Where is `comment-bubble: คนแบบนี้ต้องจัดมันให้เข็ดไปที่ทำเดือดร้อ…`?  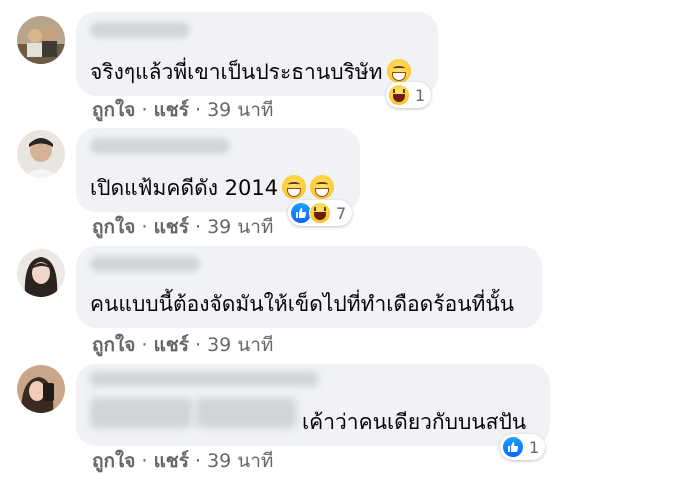
comment-bubble: คนแบบนี้ต้องจัดมันให้เข็ดไปที่ทำเดือดร้อ… is located at coordinates (309, 287).